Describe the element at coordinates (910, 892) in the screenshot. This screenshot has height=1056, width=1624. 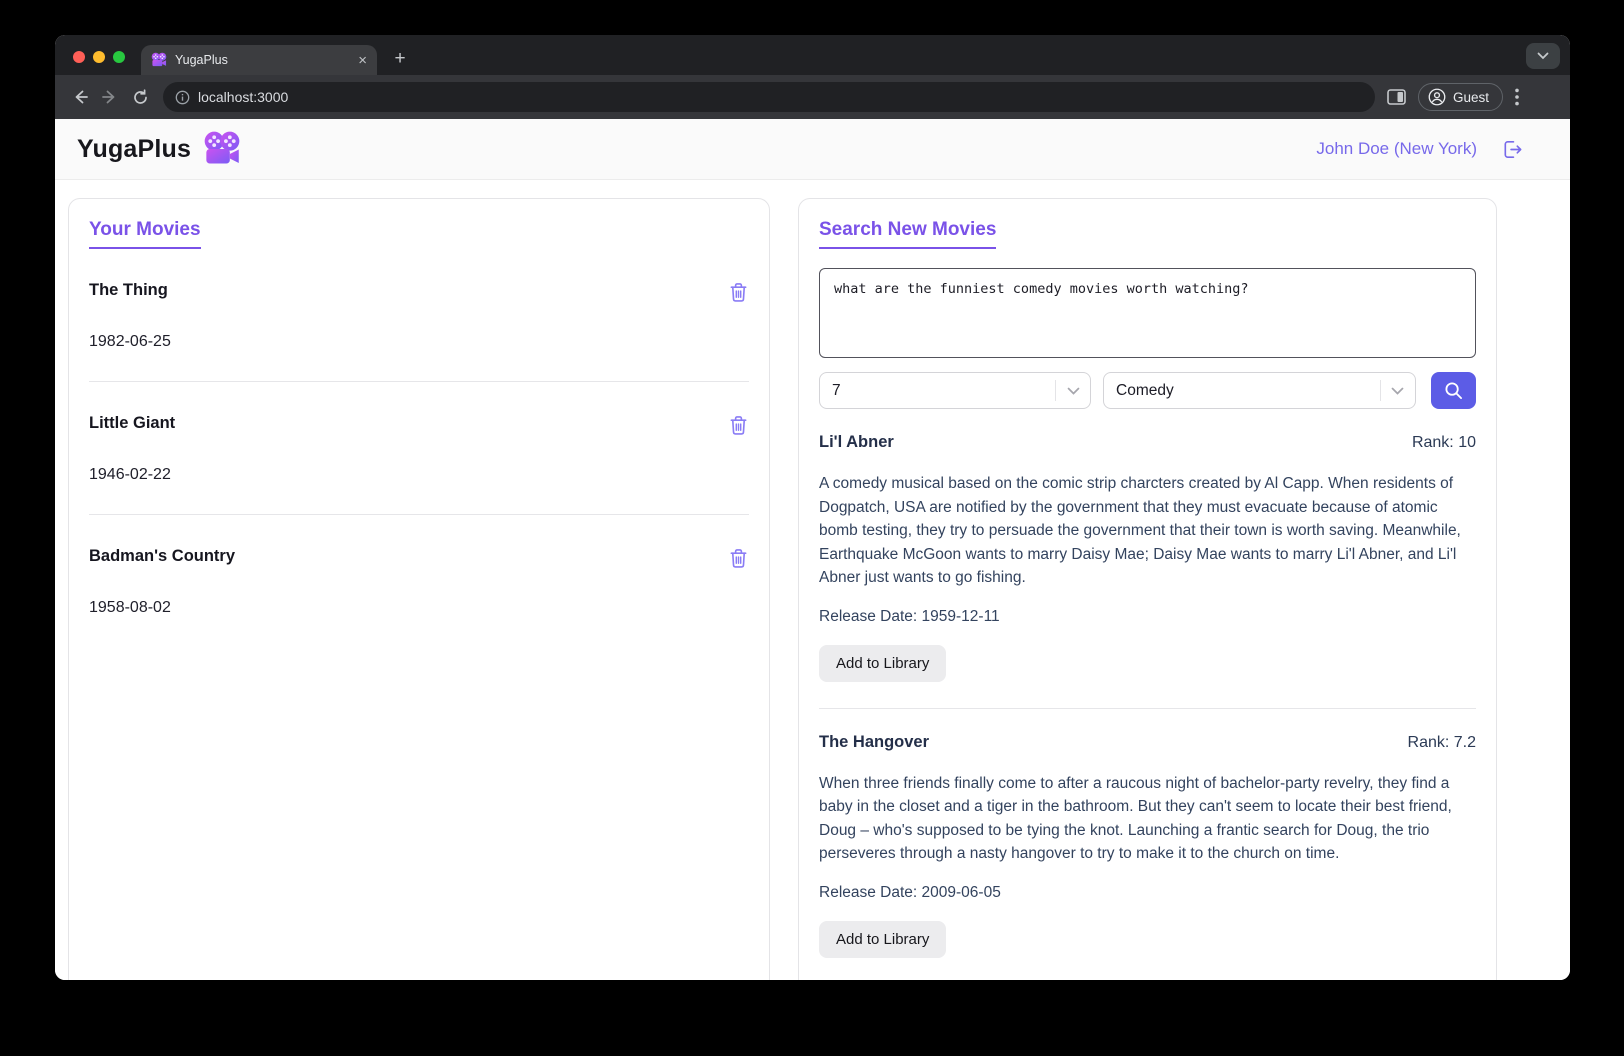
I see `result-release-date: Release Date: 2009-06-05` at that location.